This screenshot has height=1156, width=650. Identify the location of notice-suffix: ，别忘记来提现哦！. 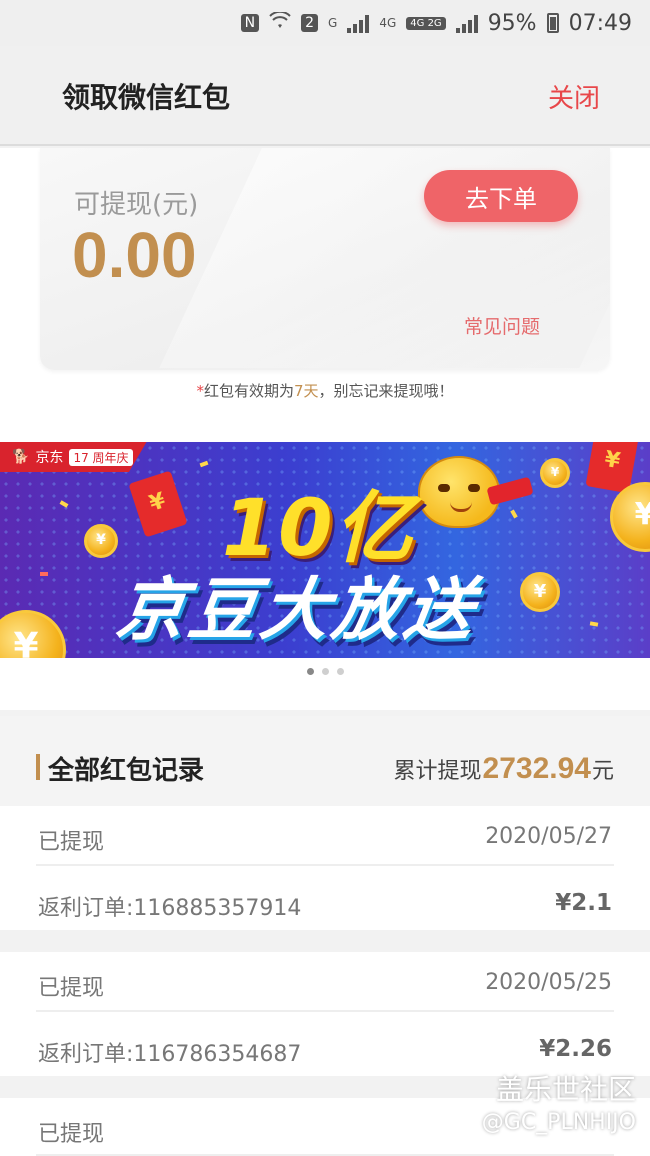
(386, 391).